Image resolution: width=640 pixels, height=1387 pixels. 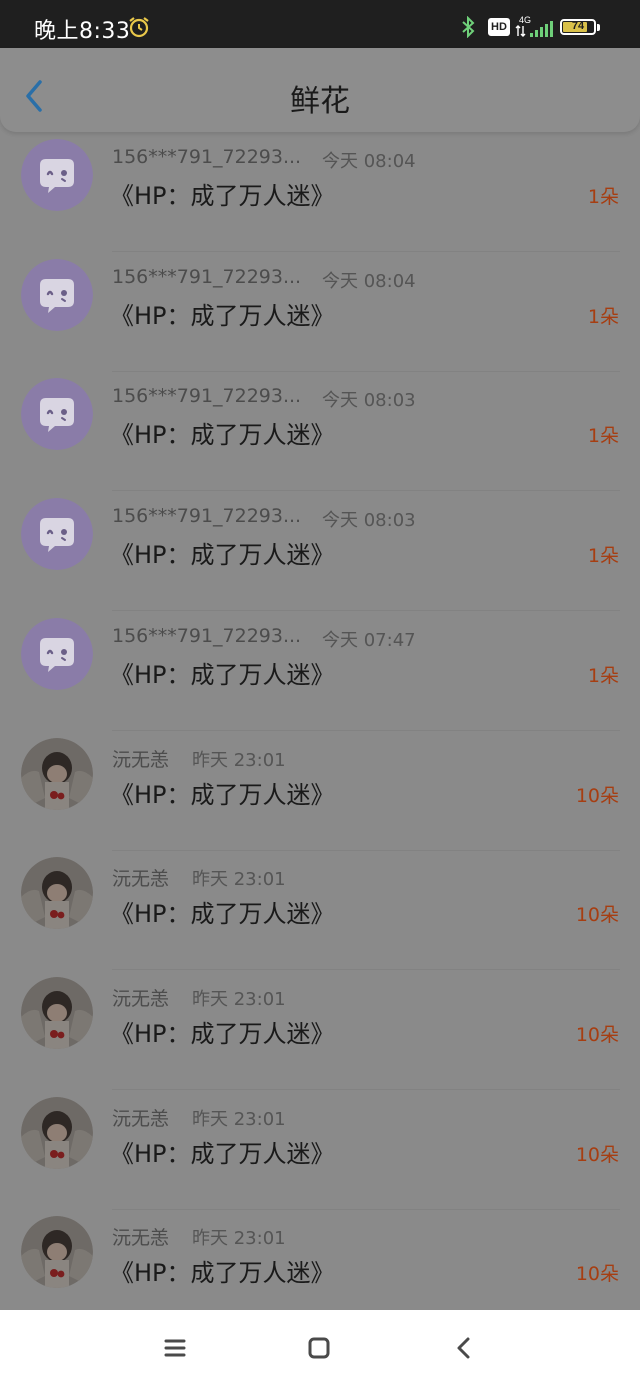 What do you see at coordinates (369, 640) in the screenshot?
I see `timestamp: 今天 07:47` at bounding box center [369, 640].